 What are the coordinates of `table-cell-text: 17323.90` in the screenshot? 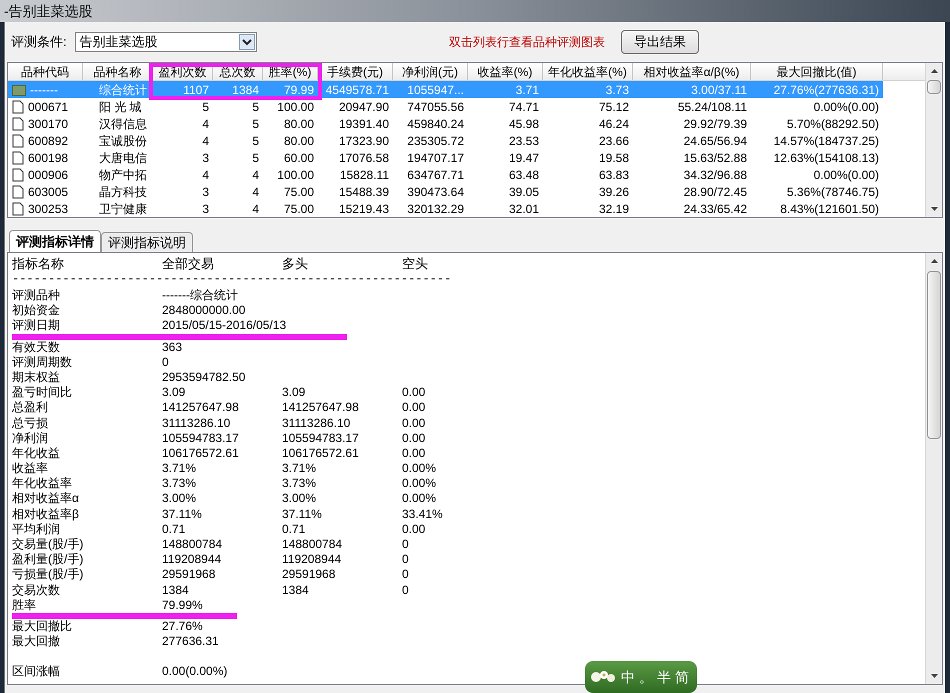 It's located at (363, 141).